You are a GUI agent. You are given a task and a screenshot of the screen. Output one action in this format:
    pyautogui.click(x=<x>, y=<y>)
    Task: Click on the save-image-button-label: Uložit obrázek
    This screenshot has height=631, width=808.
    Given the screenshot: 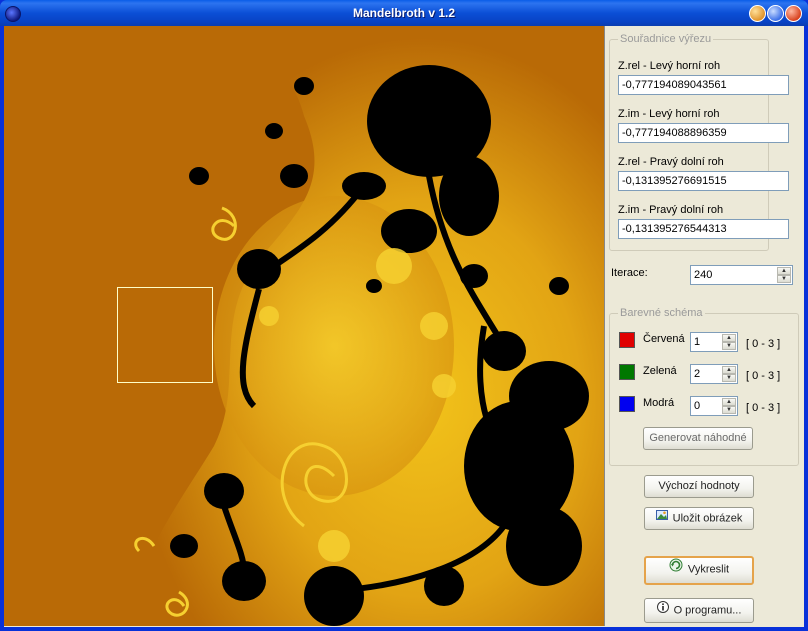 What is the action you would take?
    pyautogui.click(x=707, y=518)
    